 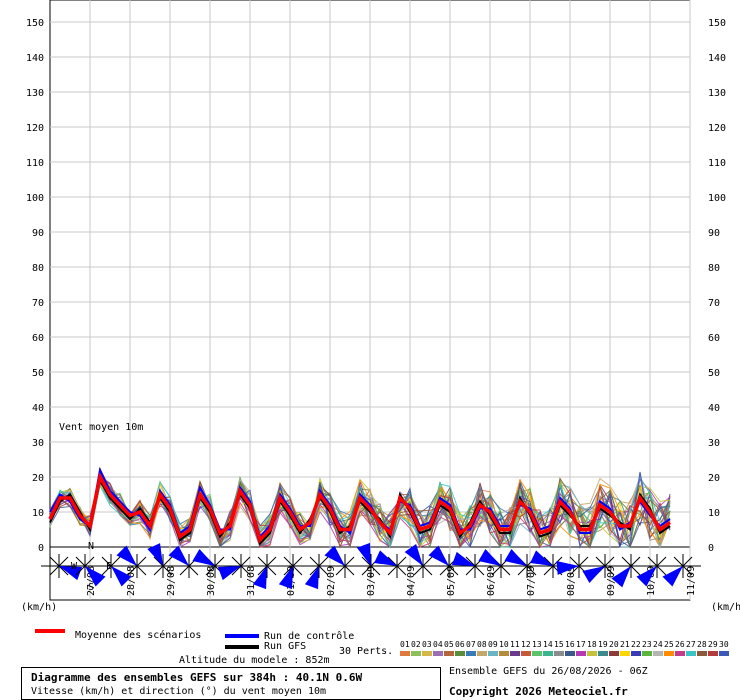 What do you see at coordinates (251, 581) in the screenshot?
I see `x-tick-label: 31/08` at bounding box center [251, 581].